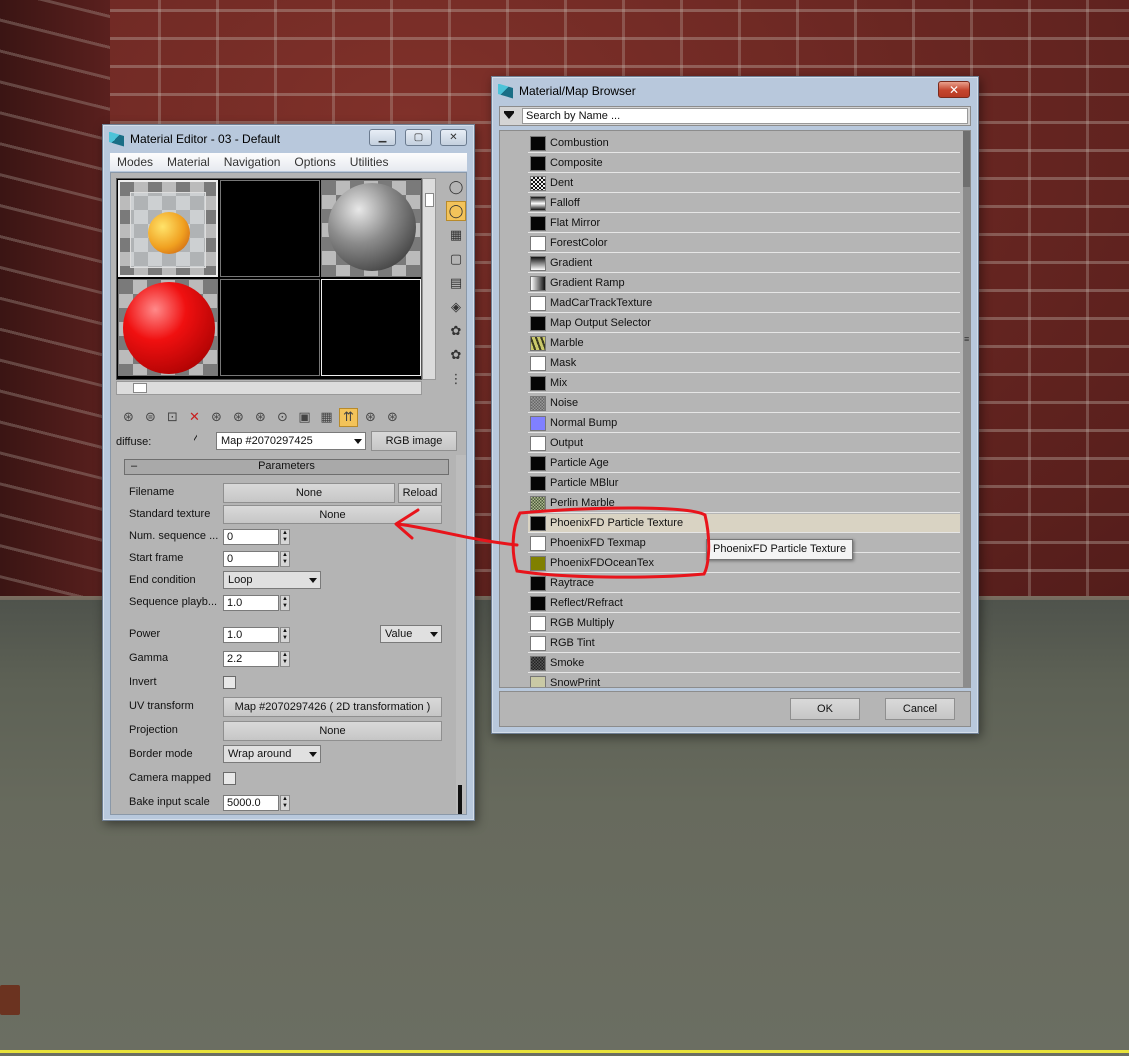 This screenshot has width=1129, height=1056. I want to click on map-list-item: Map Output Selector, so click(744, 323).